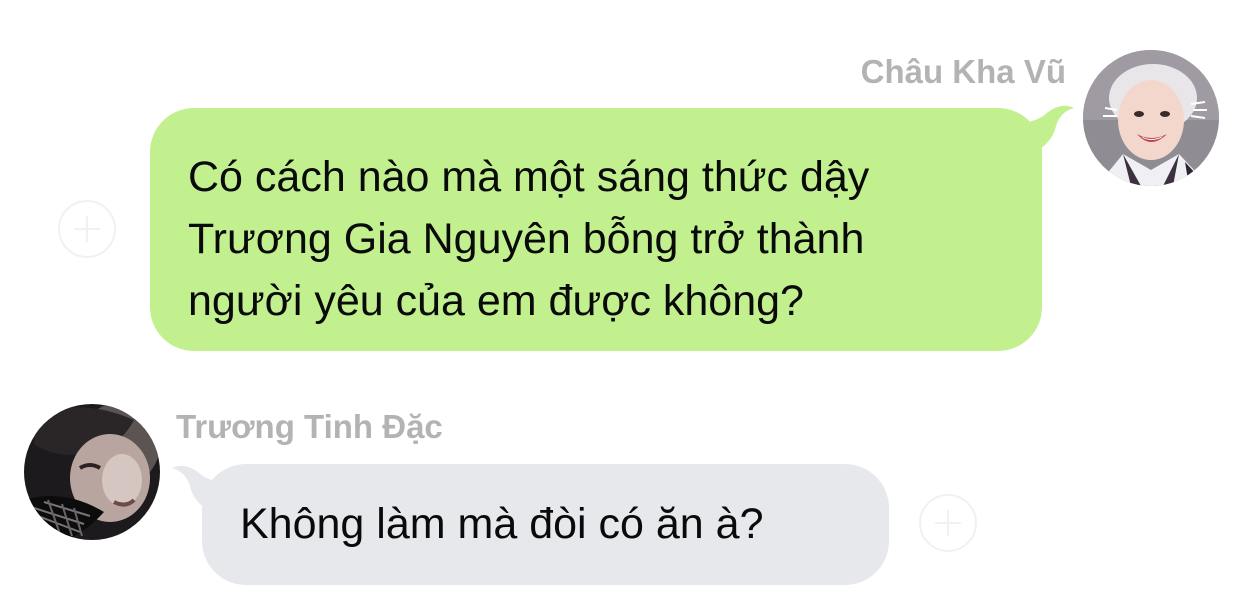 This screenshot has width=1242, height=600. I want to click on message-line: Trương Gia Nguyên bỗng trở thành, so click(526, 239).